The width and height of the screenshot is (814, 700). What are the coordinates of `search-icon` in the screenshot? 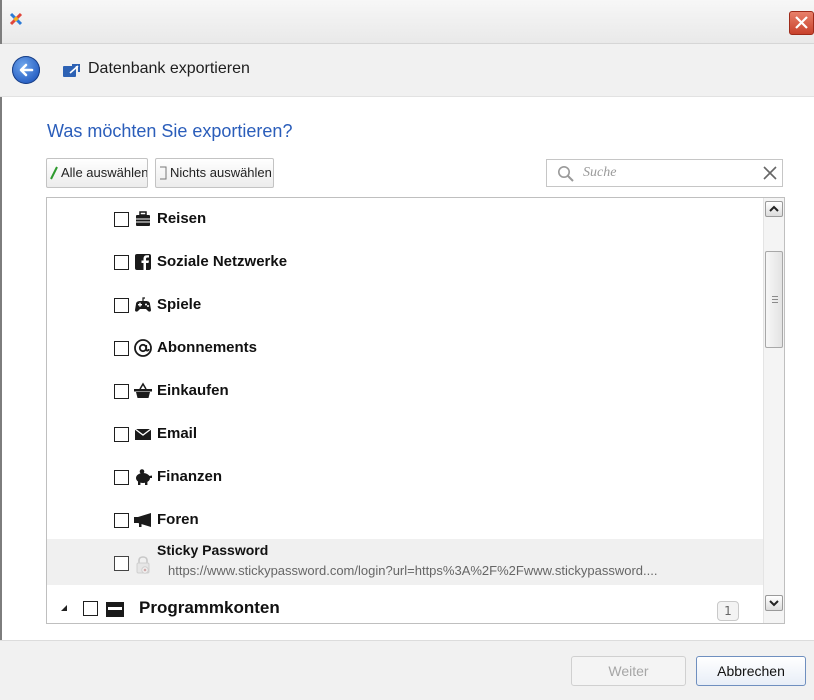 It's located at (566, 174).